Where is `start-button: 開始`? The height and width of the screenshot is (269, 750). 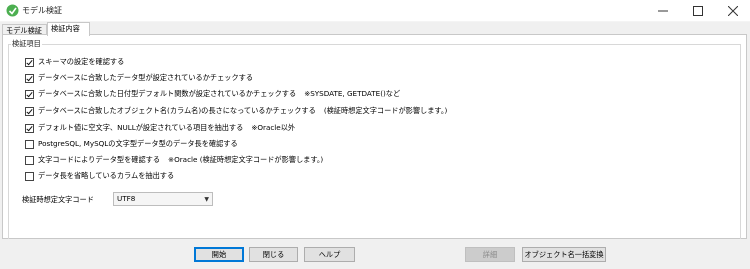 start-button: 開始 is located at coordinates (219, 254).